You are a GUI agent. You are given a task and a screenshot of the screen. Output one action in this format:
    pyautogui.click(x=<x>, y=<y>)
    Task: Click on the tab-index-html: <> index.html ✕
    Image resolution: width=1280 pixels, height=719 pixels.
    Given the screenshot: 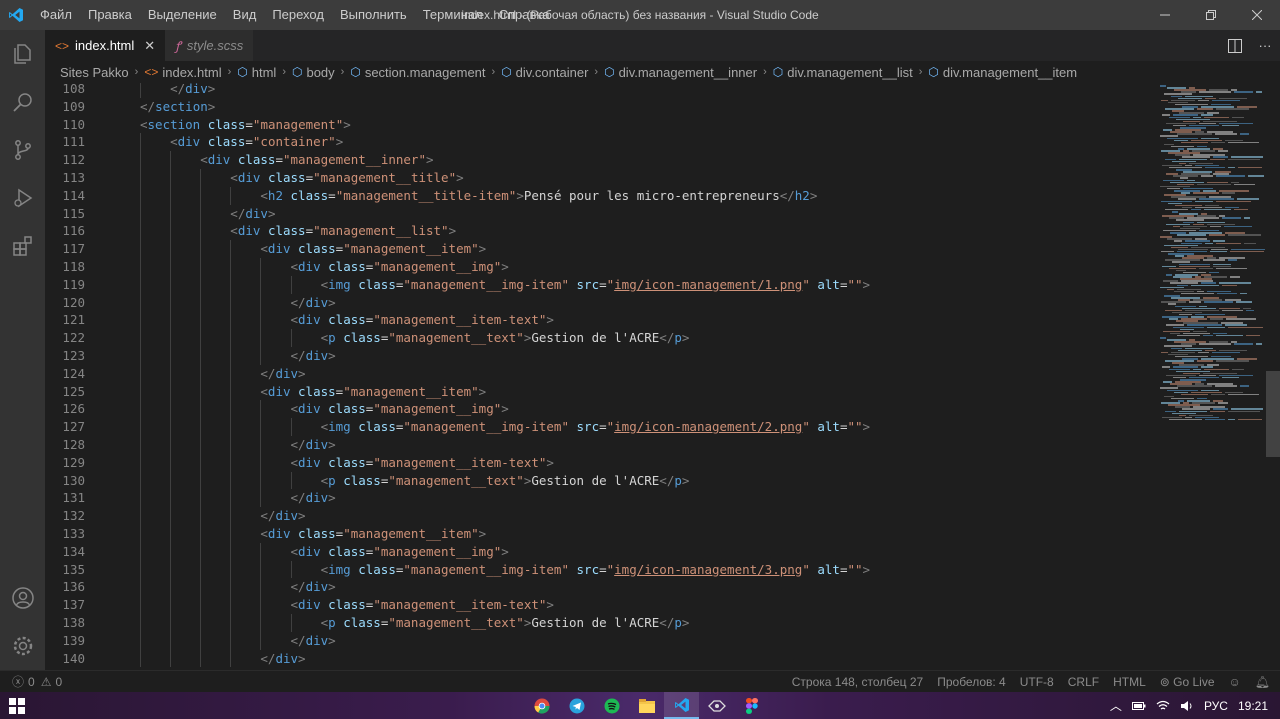 What is the action you would take?
    pyautogui.click(x=105, y=45)
    